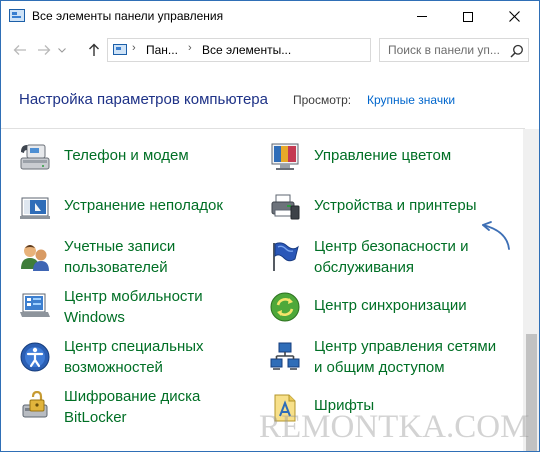 This screenshot has width=540, height=452. Describe the element at coordinates (531, 392) in the screenshot. I see `scrollbar-thumb` at that location.